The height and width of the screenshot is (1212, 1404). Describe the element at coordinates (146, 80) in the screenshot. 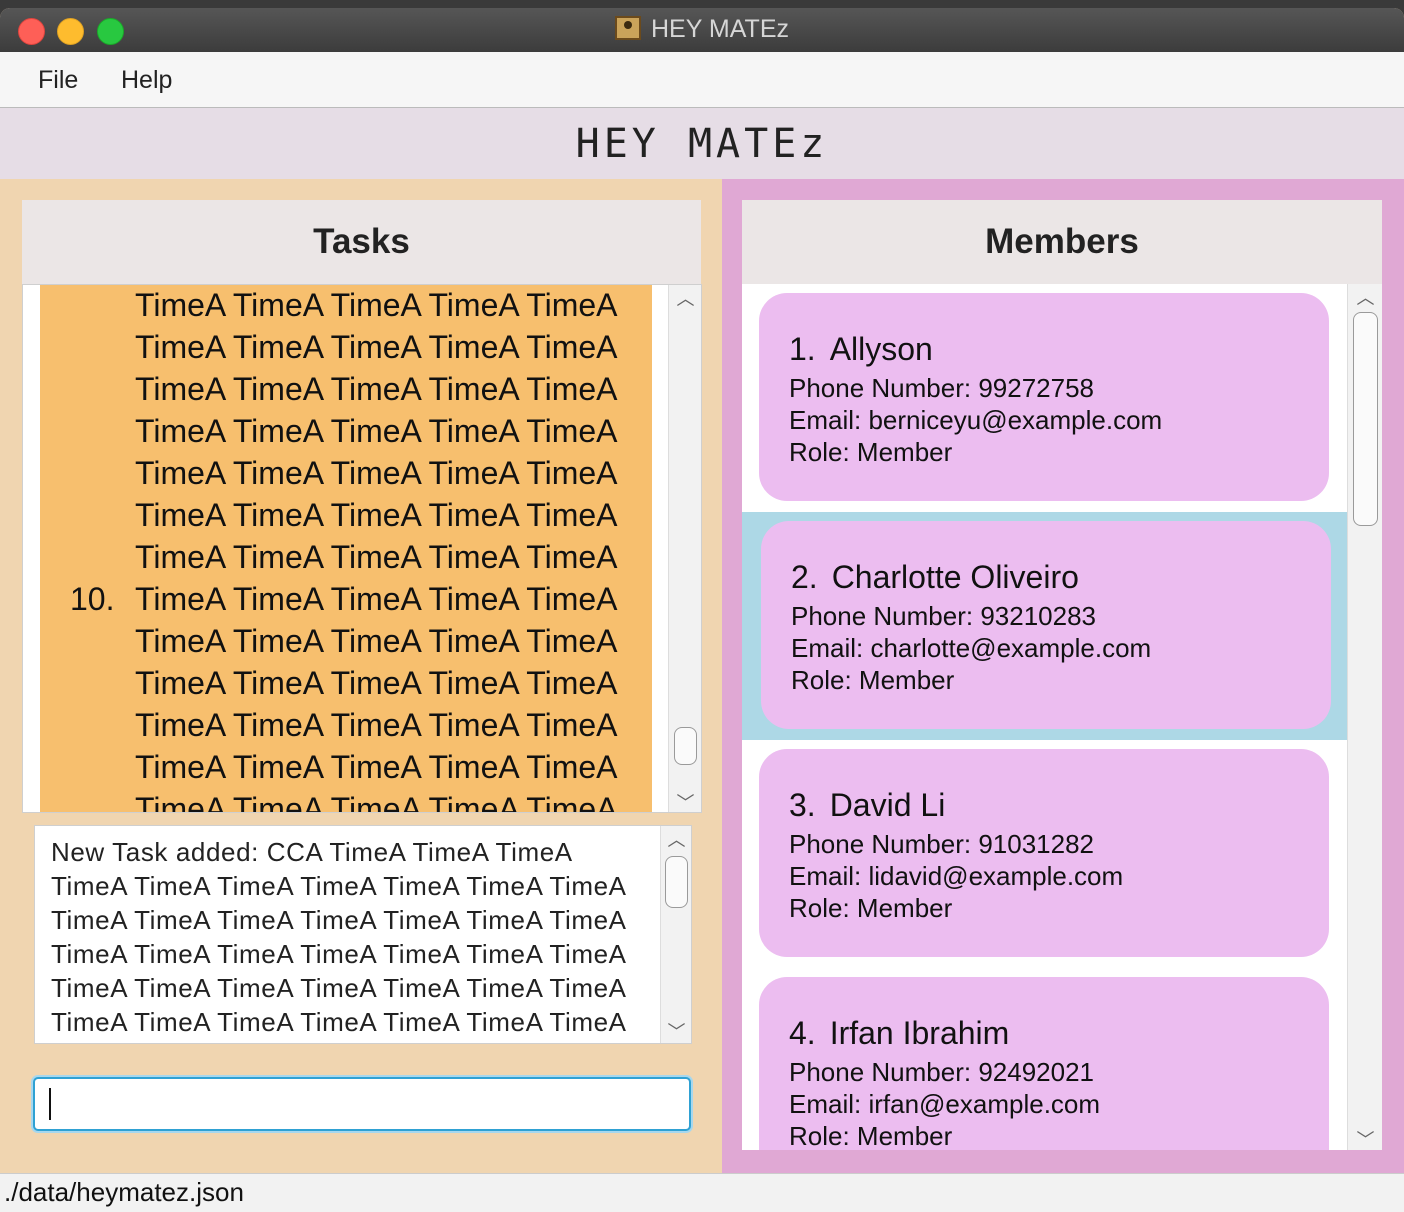

I see `menu-help: Help` at that location.